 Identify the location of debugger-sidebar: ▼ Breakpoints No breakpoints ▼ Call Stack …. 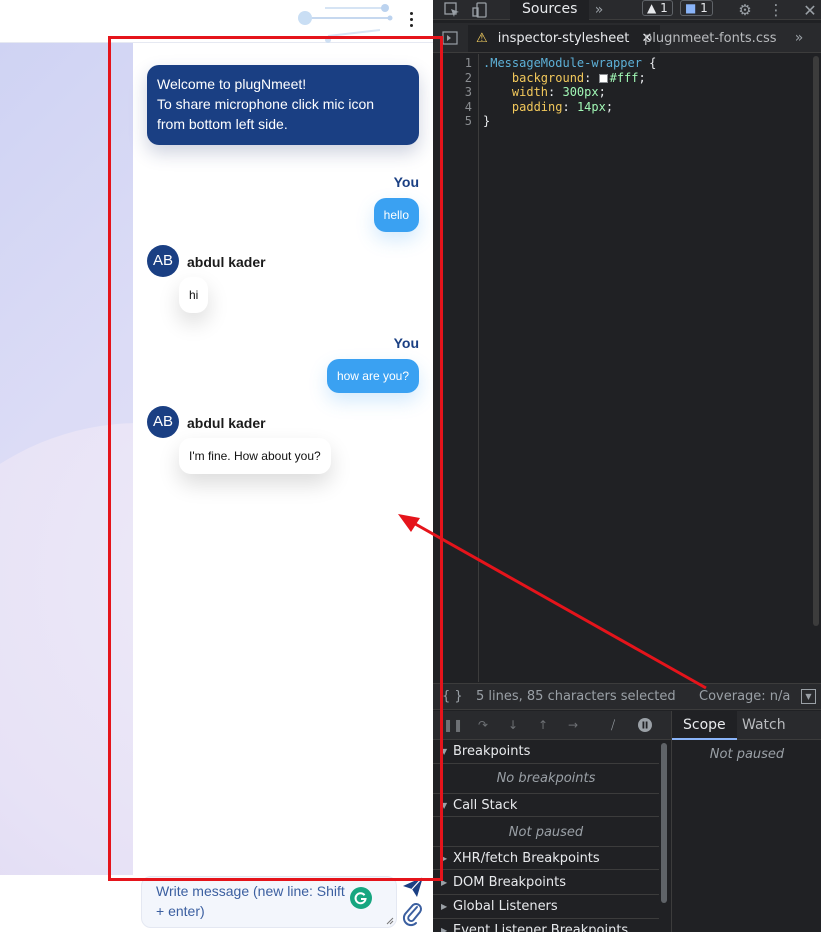
(546, 836).